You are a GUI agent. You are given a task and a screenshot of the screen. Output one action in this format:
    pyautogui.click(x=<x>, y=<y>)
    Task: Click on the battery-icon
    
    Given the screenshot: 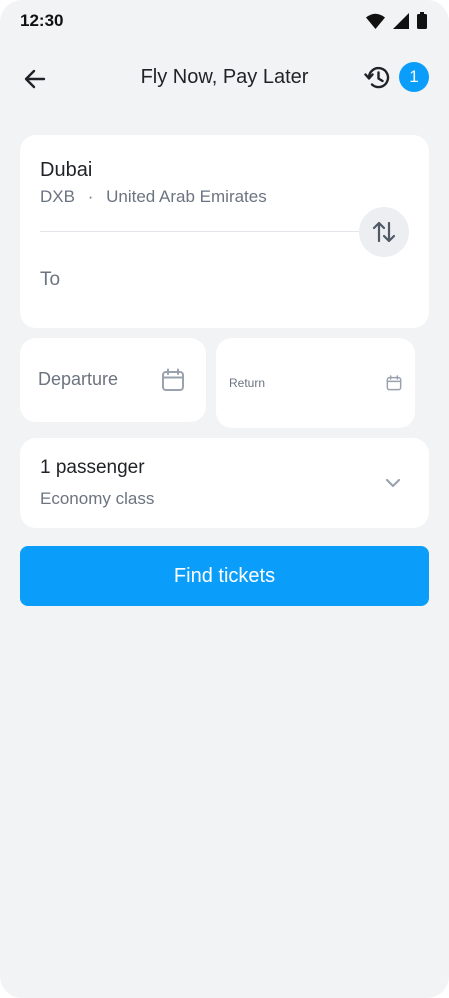 What is the action you would take?
    pyautogui.click(x=422, y=20)
    